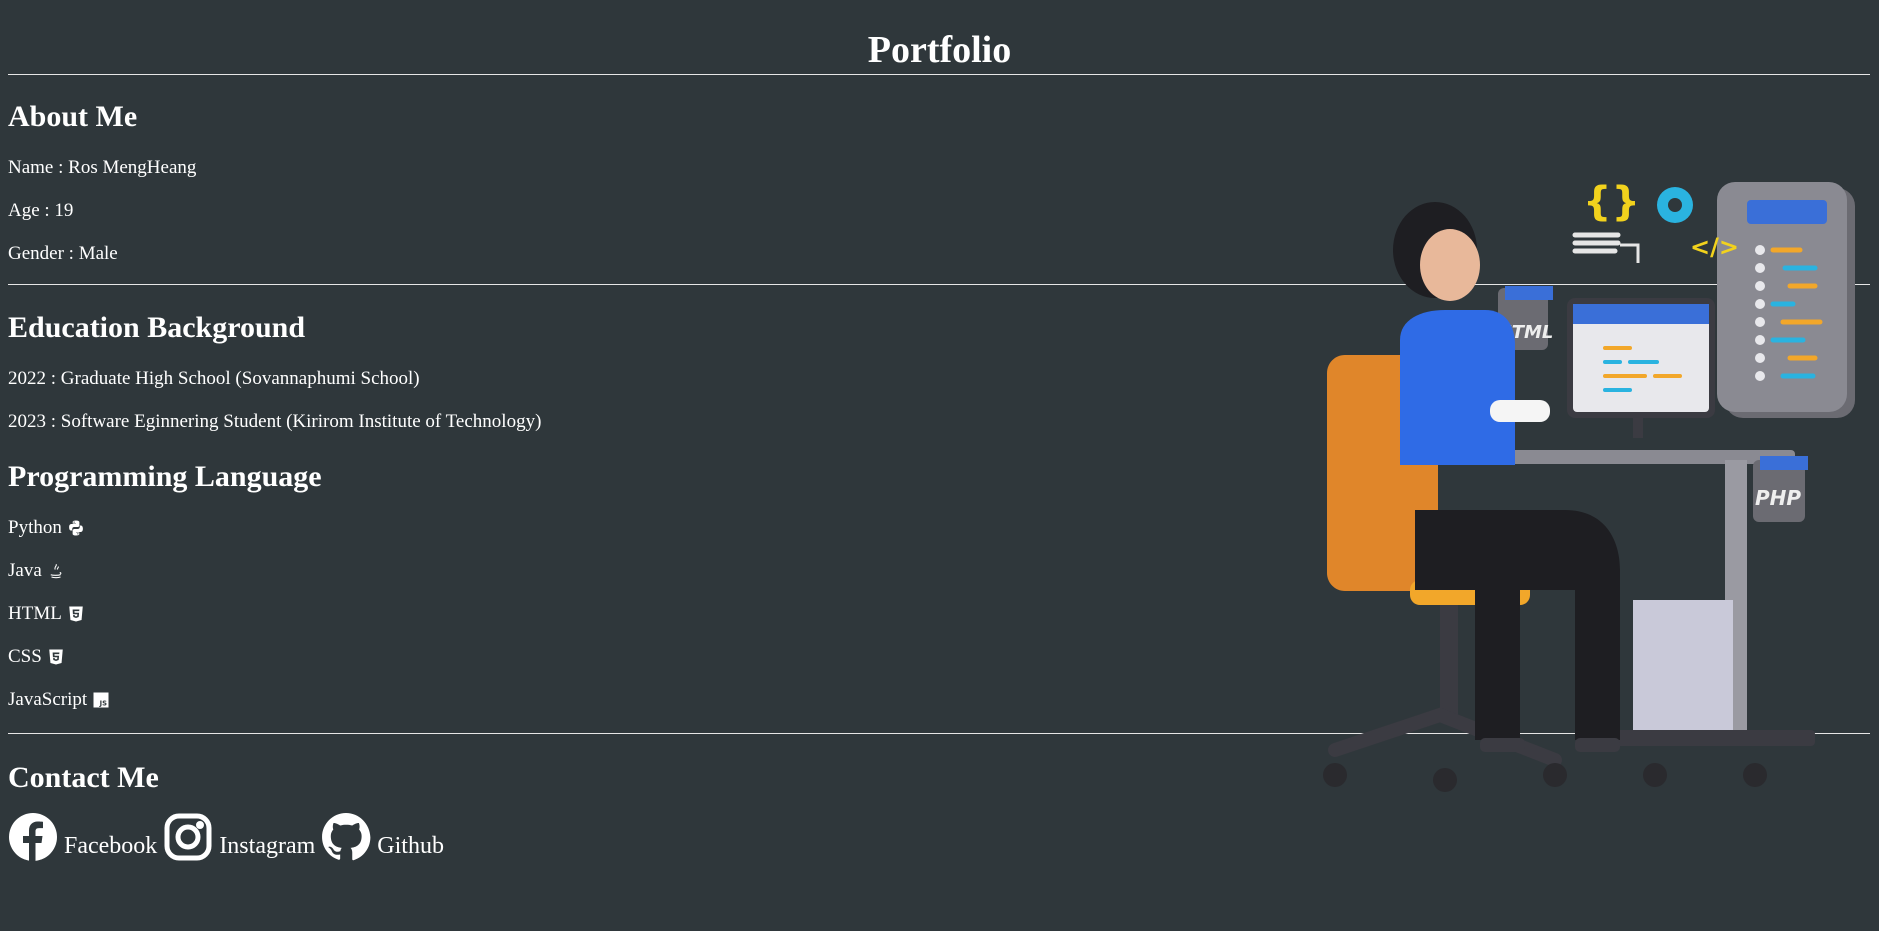  Describe the element at coordinates (35, 613) in the screenshot. I see `language-label: HTML` at that location.